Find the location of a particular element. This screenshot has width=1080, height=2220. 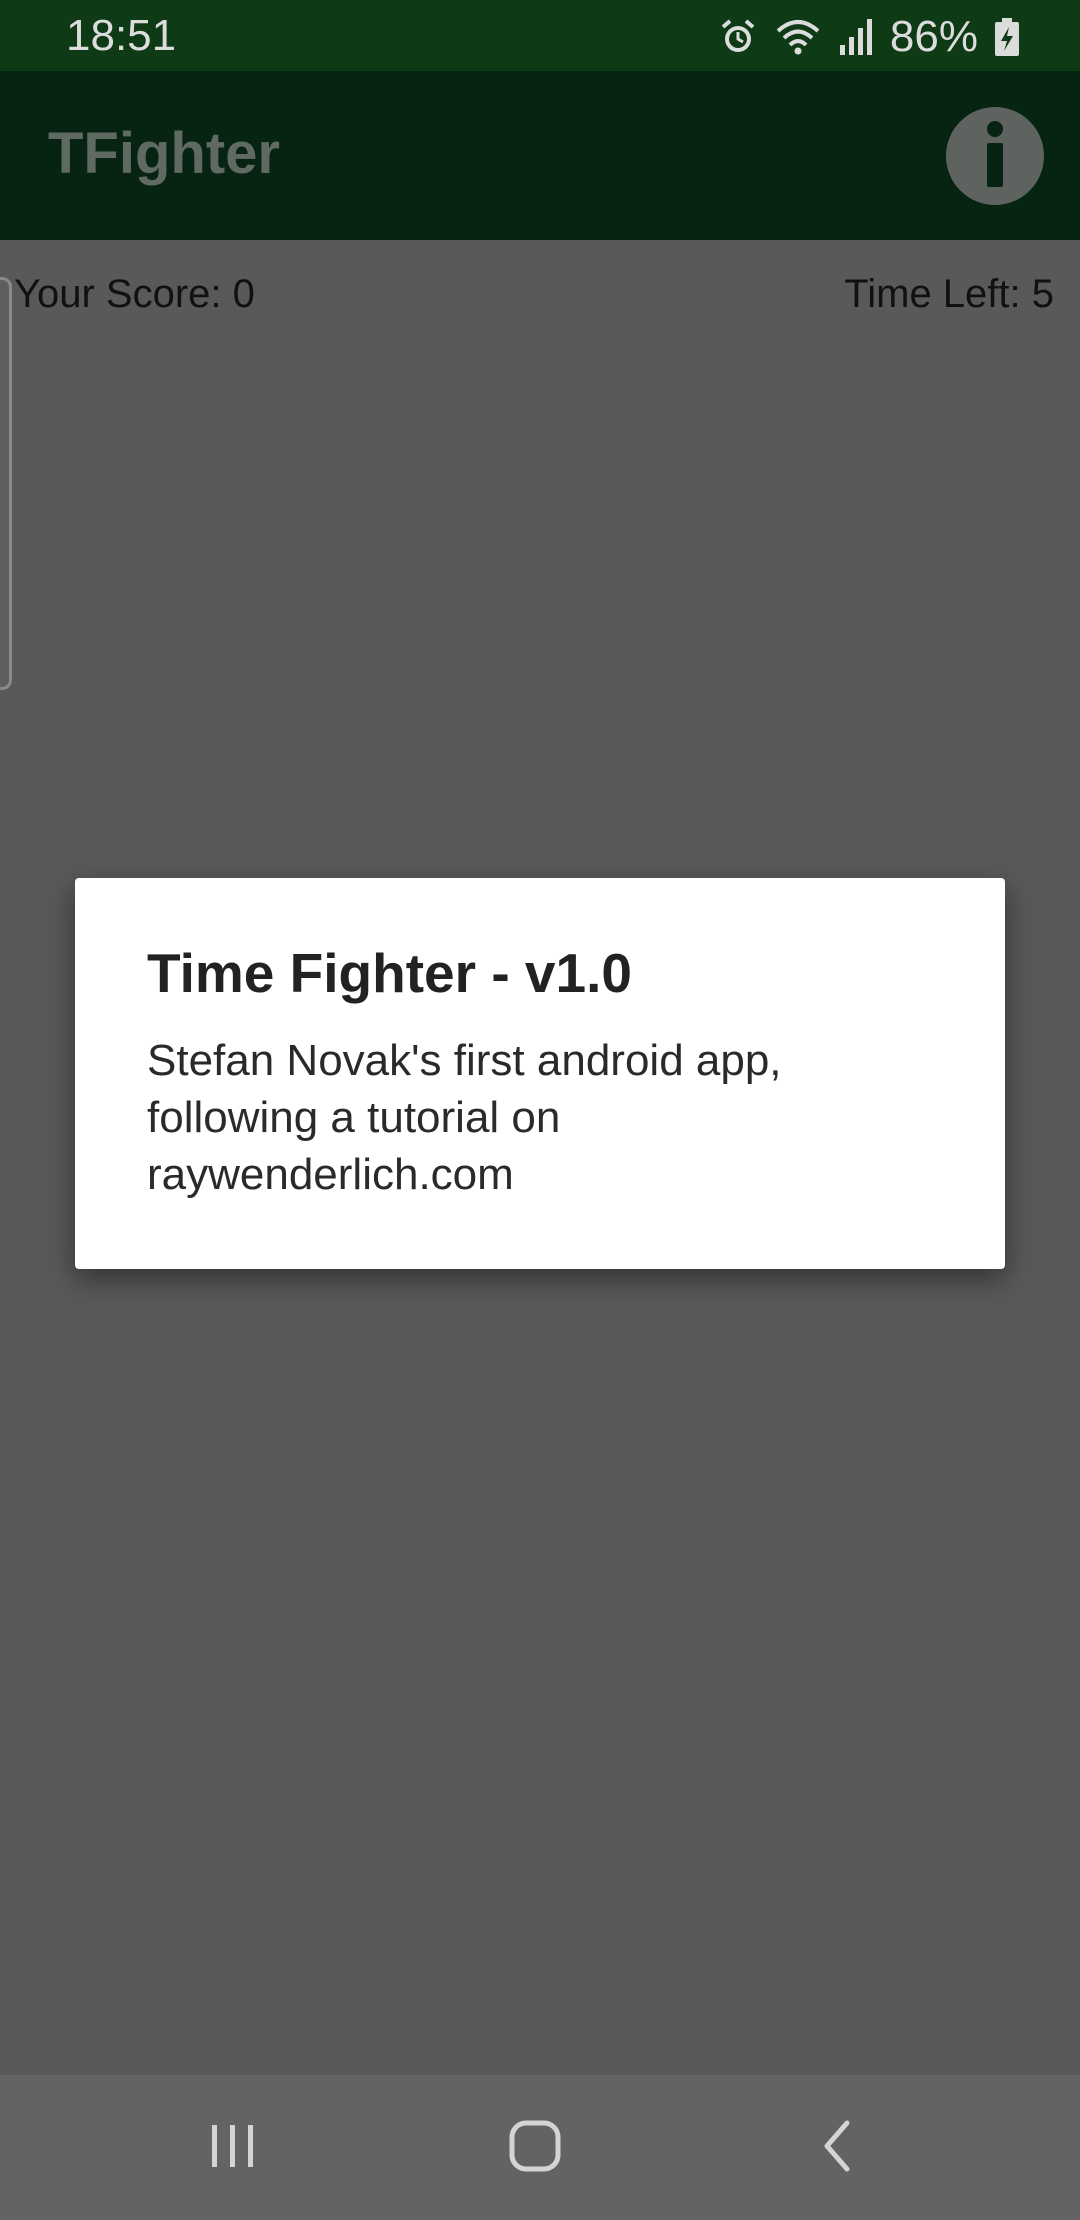

info-icon is located at coordinates (995, 156).